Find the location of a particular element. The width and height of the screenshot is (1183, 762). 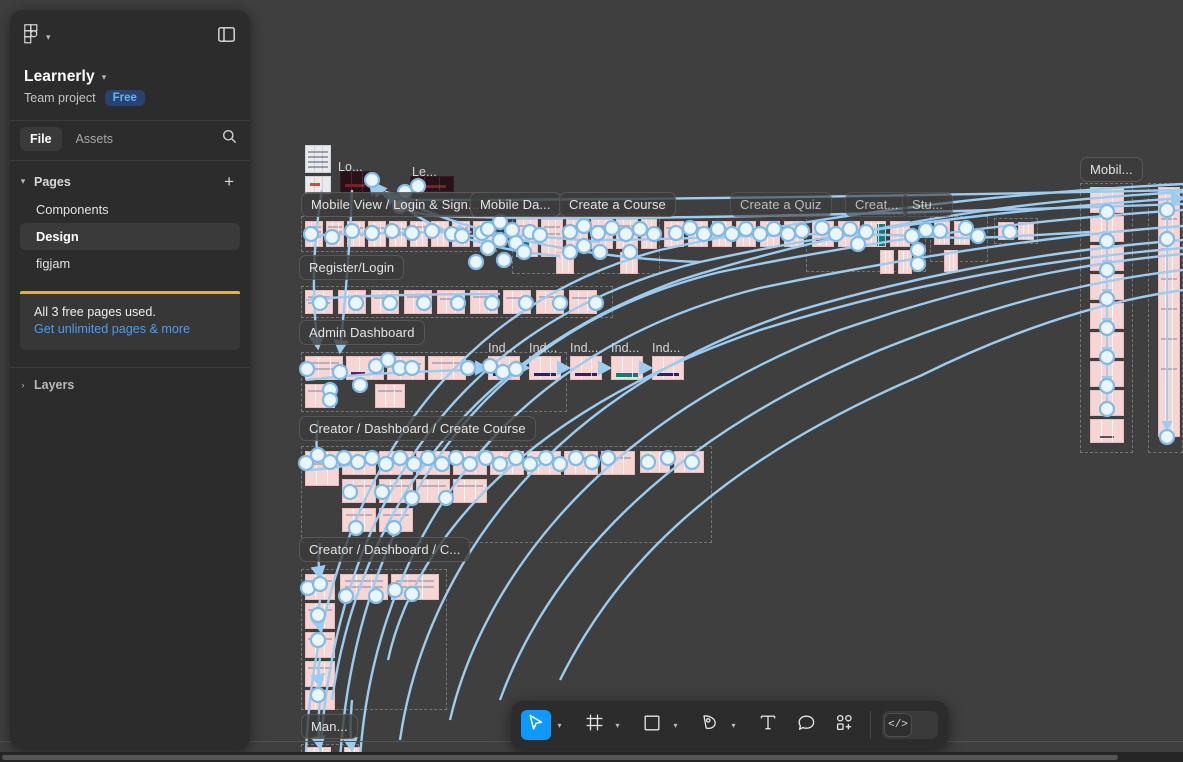

frame-label: Creator / Dashboard / Create Course is located at coordinates (417, 428).